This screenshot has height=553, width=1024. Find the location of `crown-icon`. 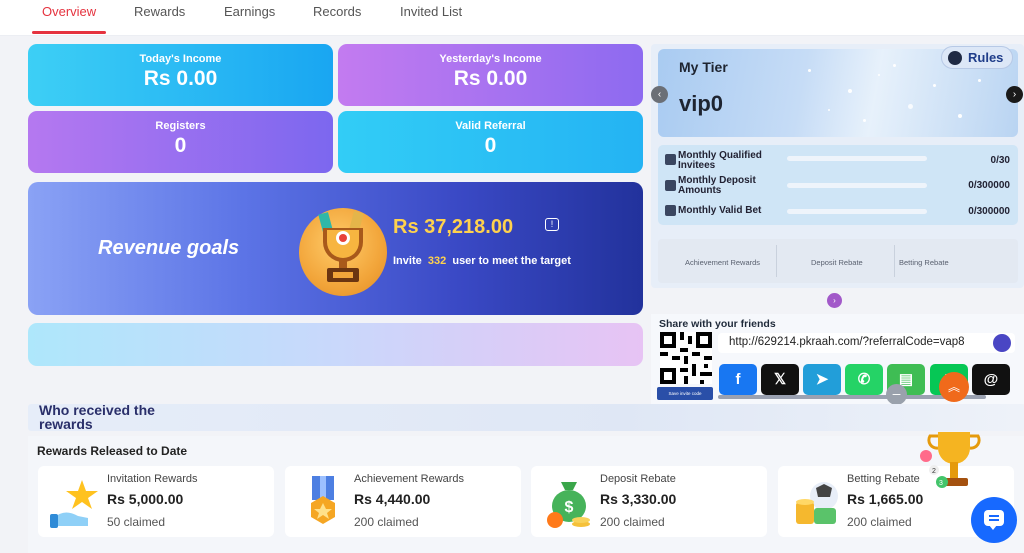

crown-icon is located at coordinates (670, 159).